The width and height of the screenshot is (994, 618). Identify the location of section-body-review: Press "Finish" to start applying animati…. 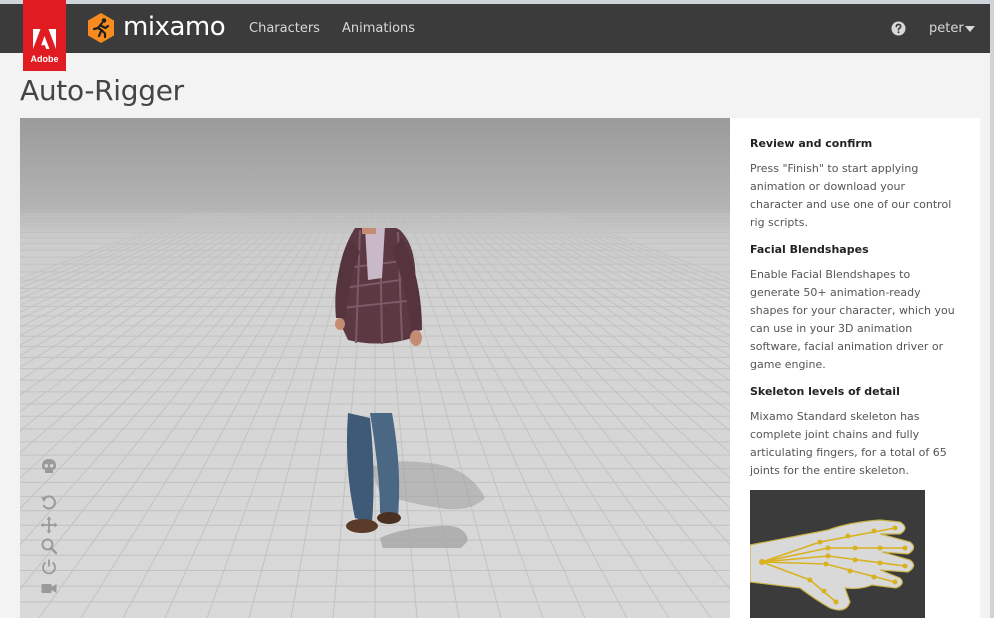
(851, 195).